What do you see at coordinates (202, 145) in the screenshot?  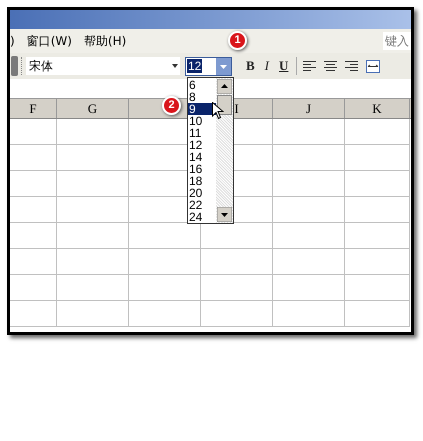 I see `size-option: 12` at bounding box center [202, 145].